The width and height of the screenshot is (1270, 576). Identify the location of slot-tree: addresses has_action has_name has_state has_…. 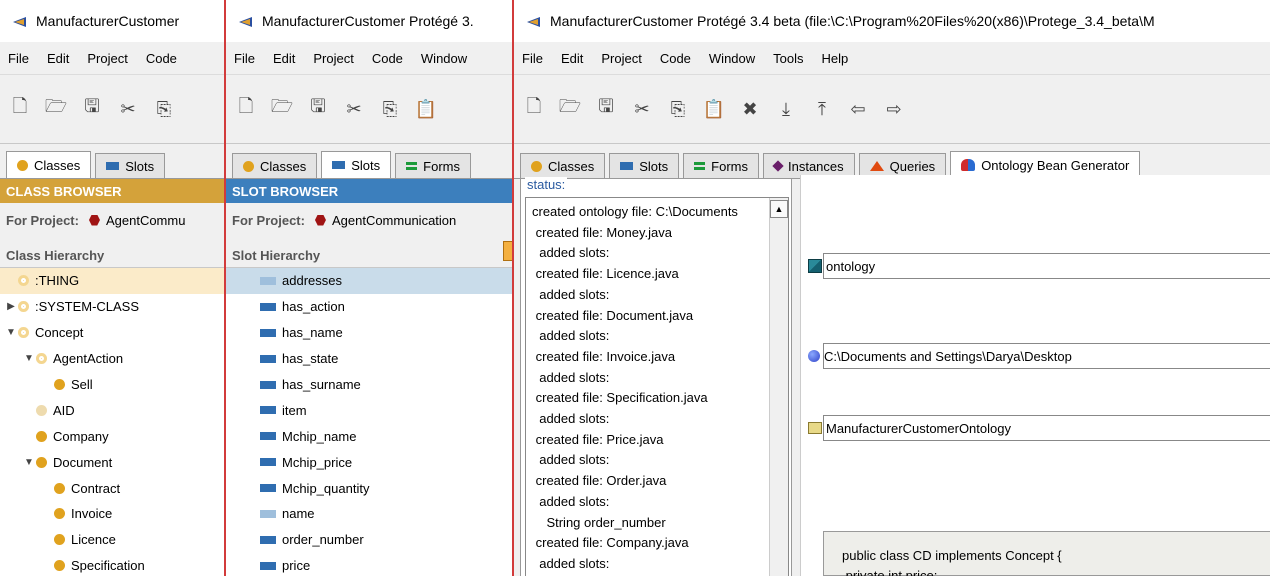
(369, 422).